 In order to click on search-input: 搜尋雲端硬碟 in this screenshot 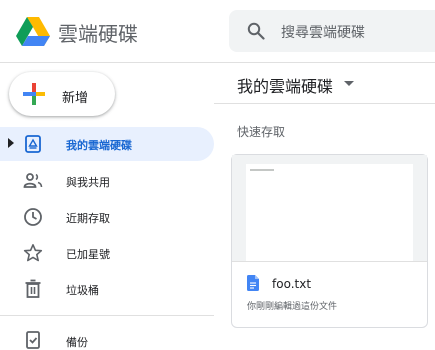, I will do `click(323, 32)`.